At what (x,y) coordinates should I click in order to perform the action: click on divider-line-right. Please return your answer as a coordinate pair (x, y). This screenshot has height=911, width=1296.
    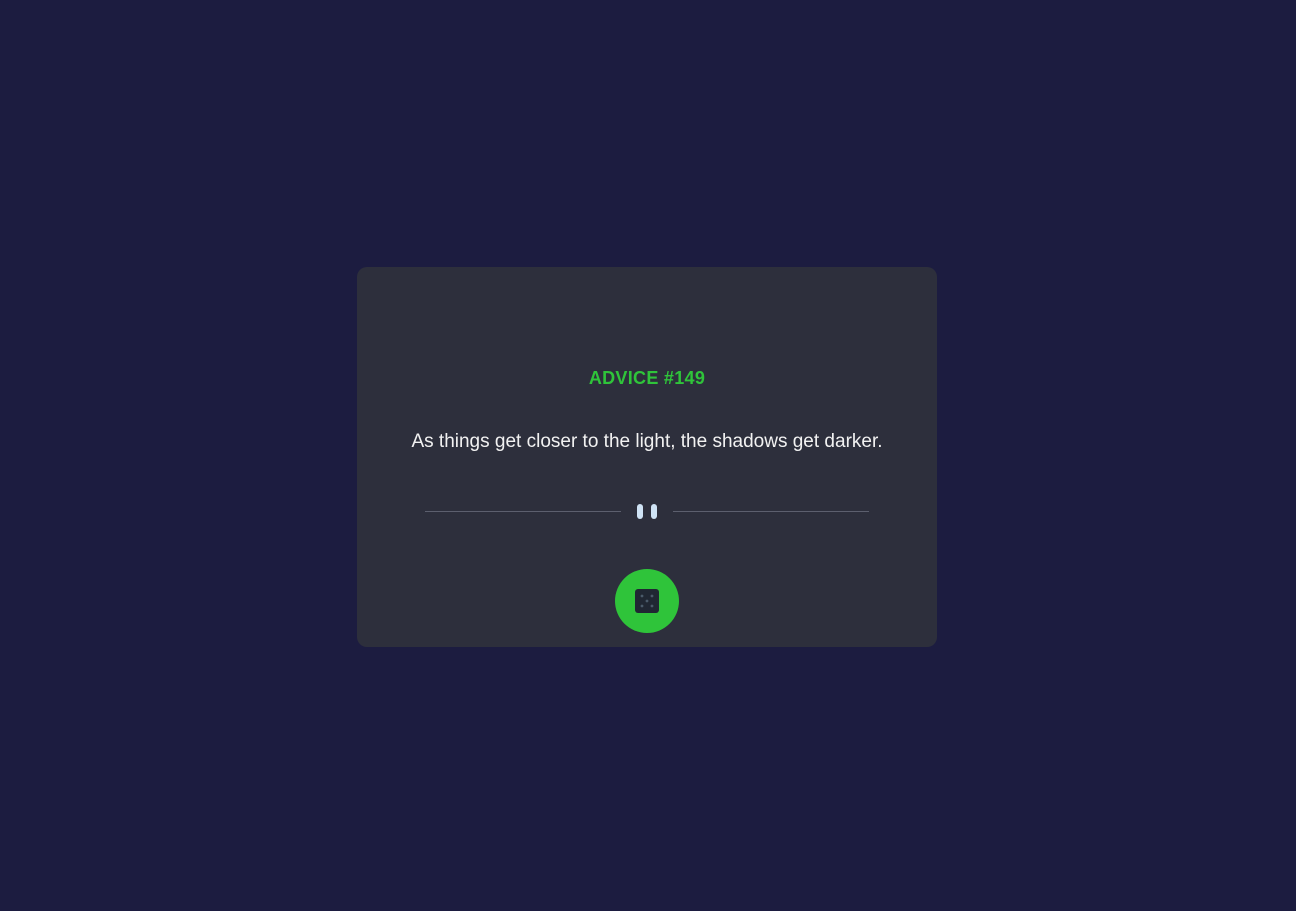
    Looking at the image, I should click on (771, 511).